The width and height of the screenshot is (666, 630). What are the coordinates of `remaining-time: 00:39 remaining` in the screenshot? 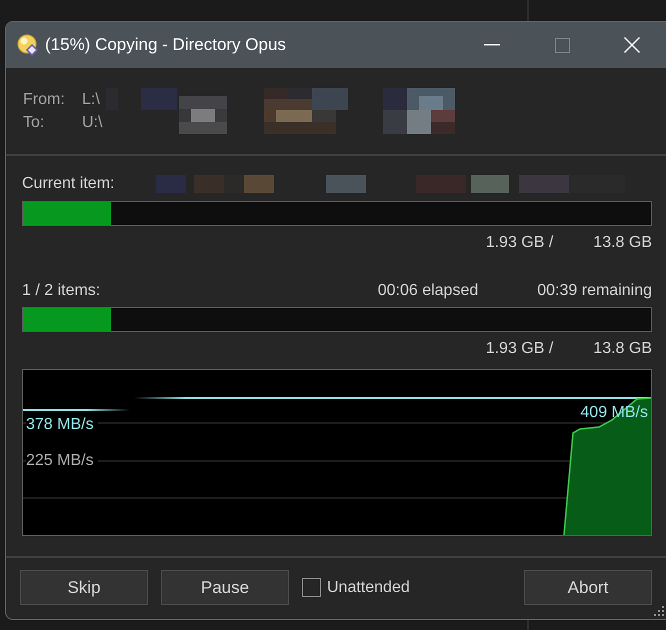 It's located at (594, 291).